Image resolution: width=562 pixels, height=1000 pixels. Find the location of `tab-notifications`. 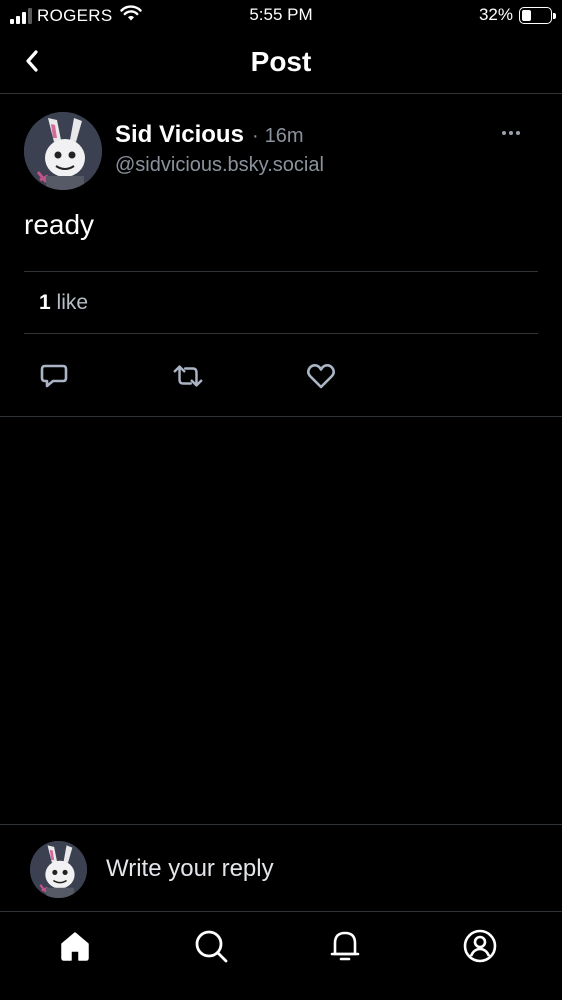

tab-notifications is located at coordinates (345, 946).